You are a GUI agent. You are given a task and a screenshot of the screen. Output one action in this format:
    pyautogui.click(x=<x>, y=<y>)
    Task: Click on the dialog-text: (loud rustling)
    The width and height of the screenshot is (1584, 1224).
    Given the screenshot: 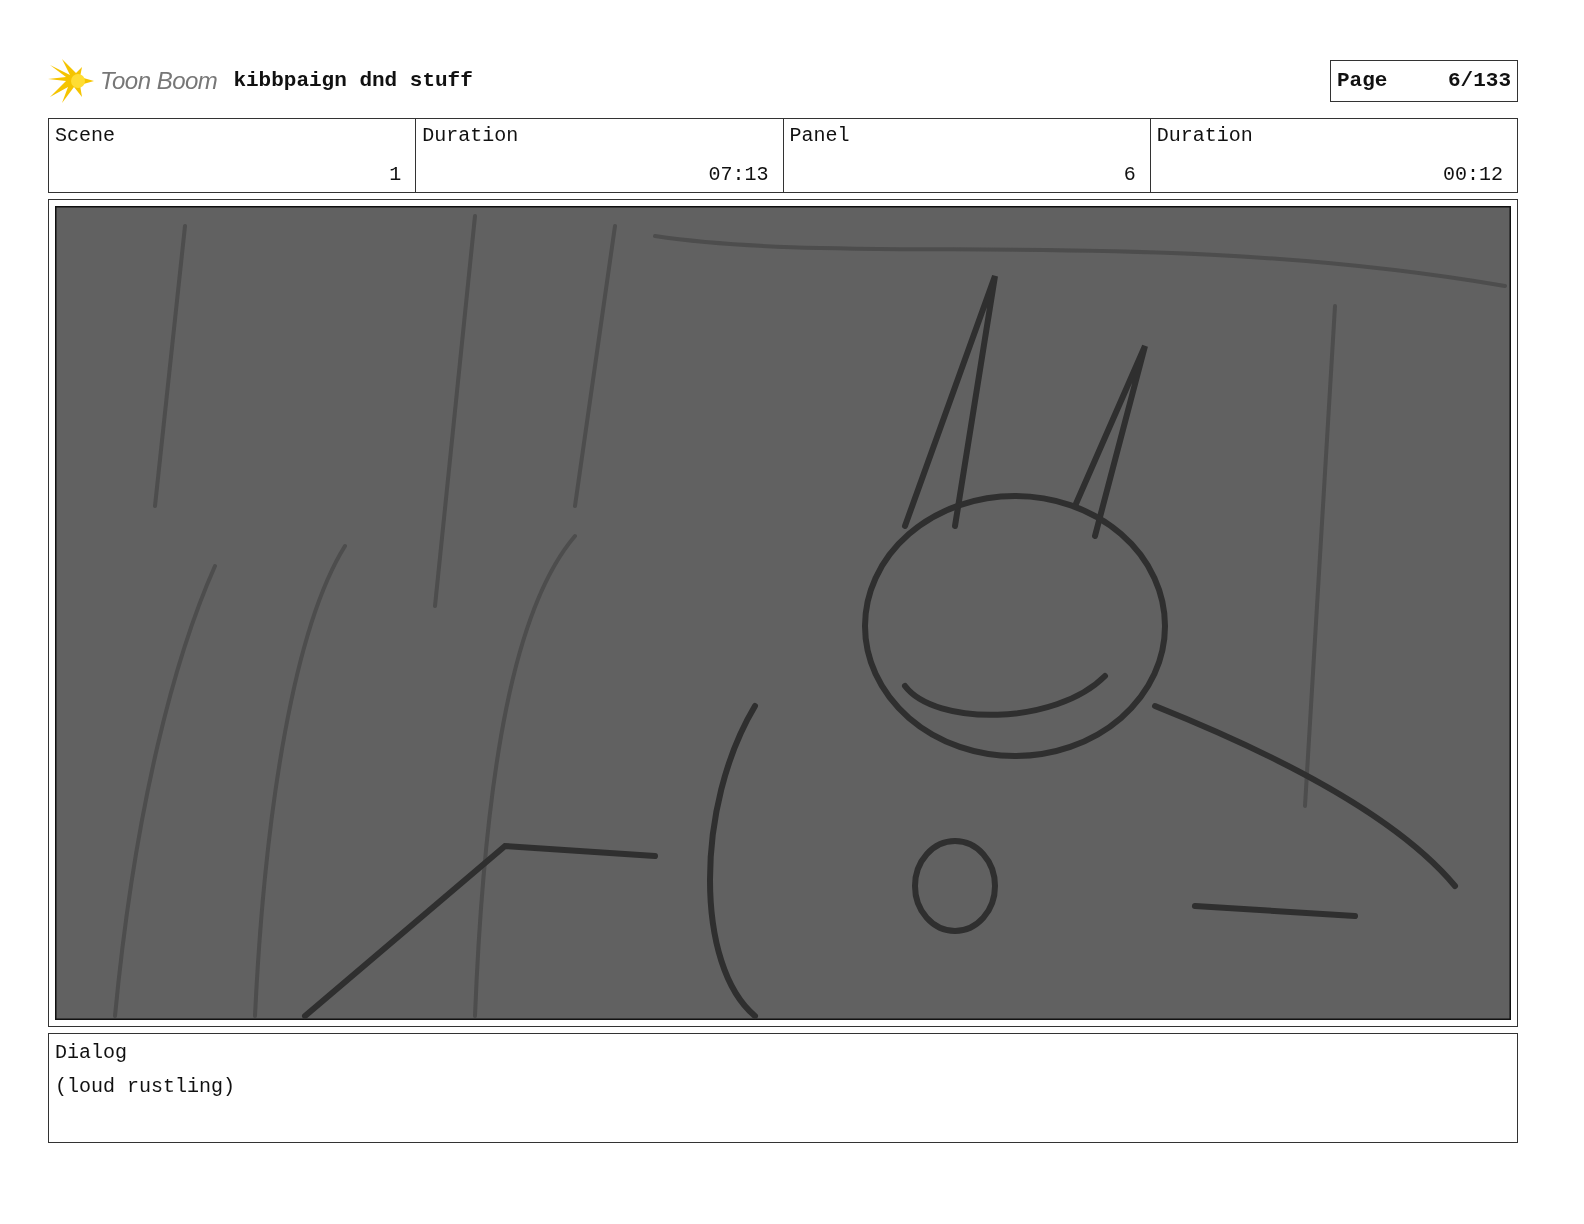 What is the action you would take?
    pyautogui.click(x=146, y=1087)
    